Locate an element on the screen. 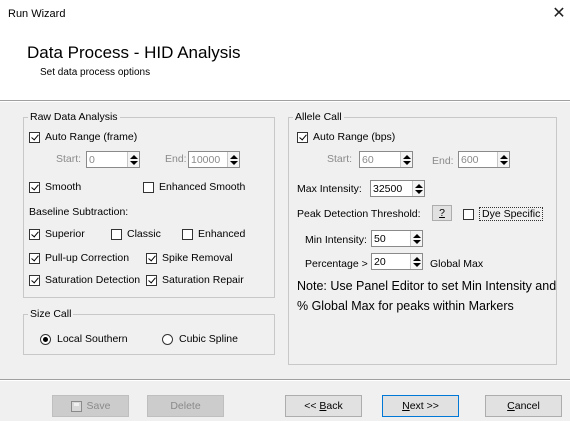 The width and height of the screenshot is (570, 421). next-accesskey: N is located at coordinates (406, 406).